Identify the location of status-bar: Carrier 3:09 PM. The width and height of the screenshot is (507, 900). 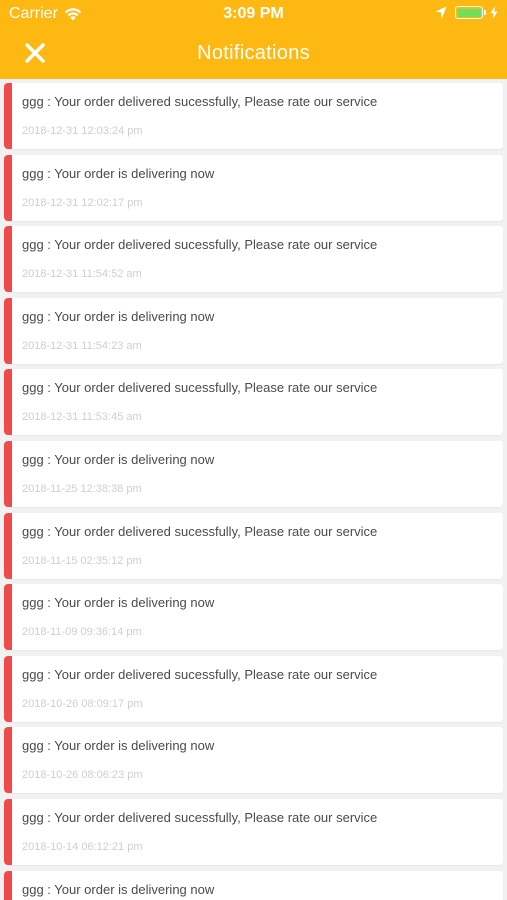
(253, 14).